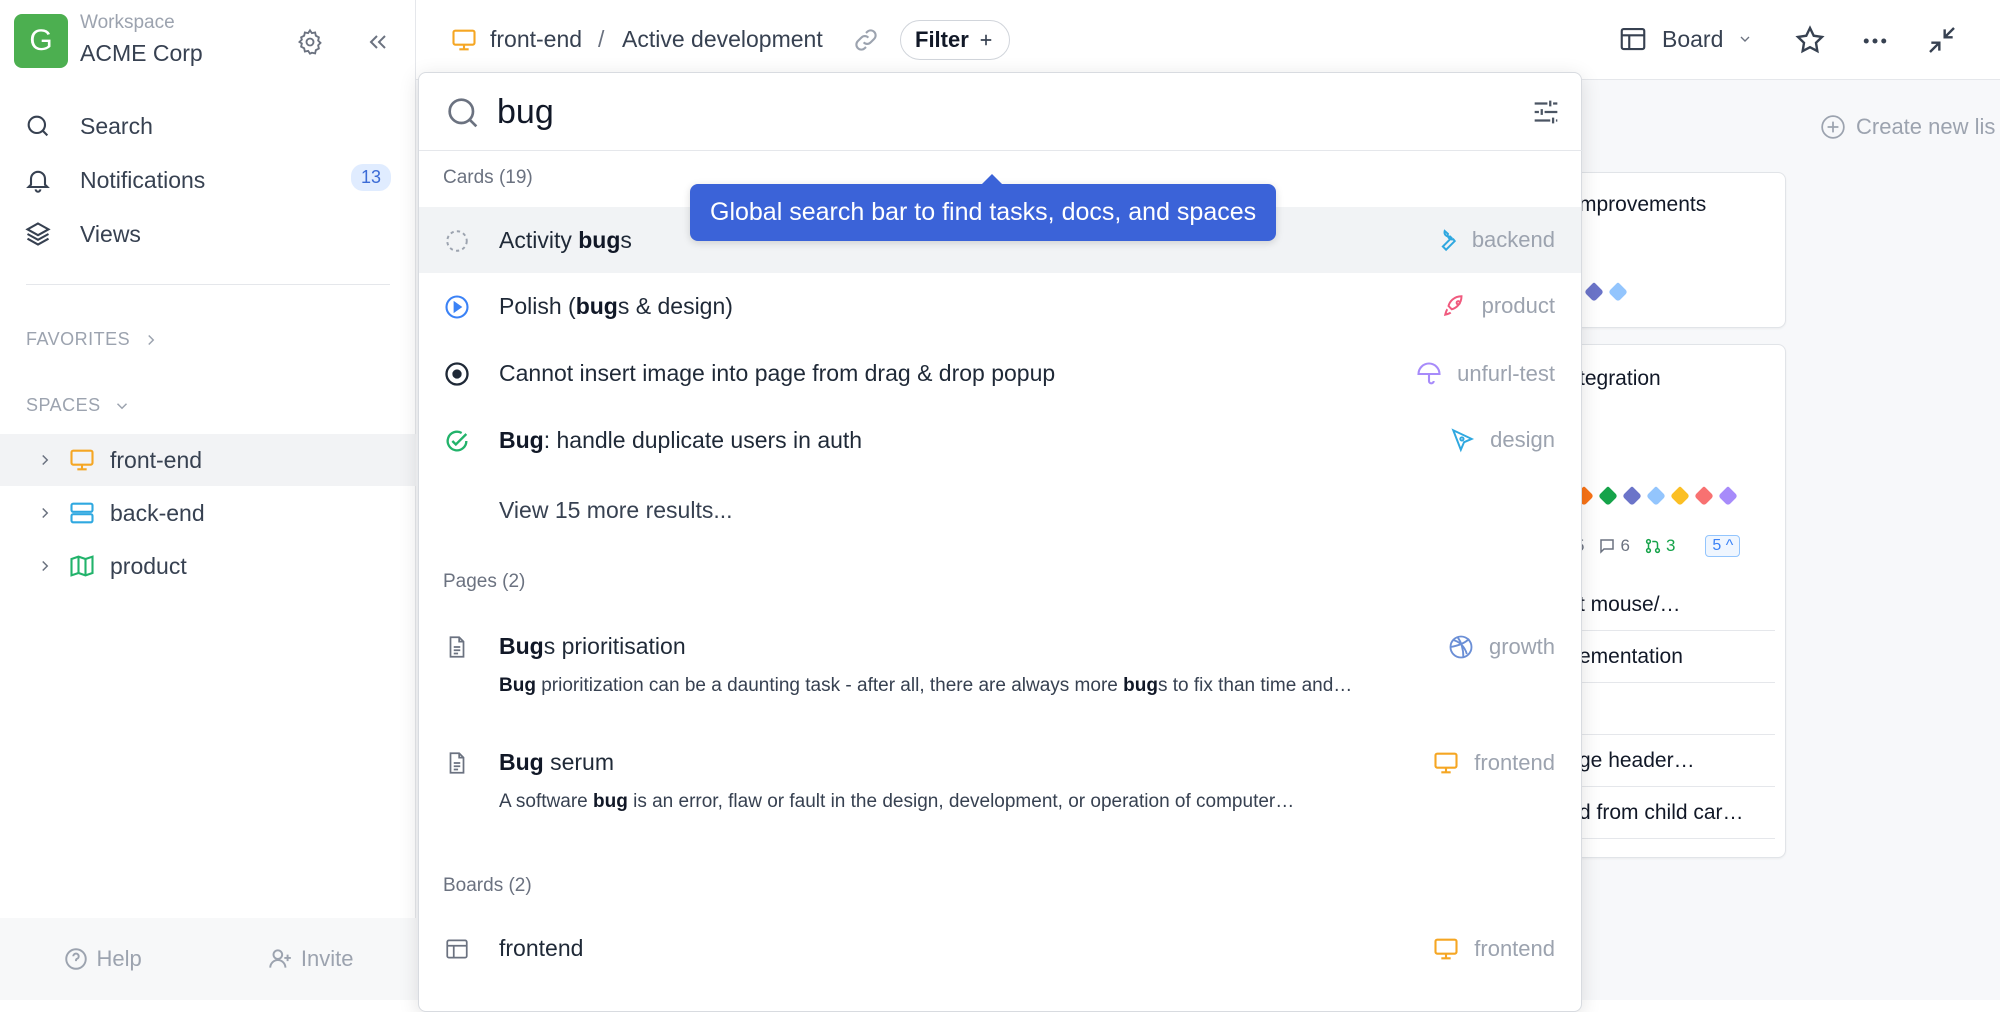 Image resolution: width=2000 pixels, height=1012 pixels. Describe the element at coordinates (93, 339) in the screenshot. I see `favorites-header: FAVORITES` at that location.